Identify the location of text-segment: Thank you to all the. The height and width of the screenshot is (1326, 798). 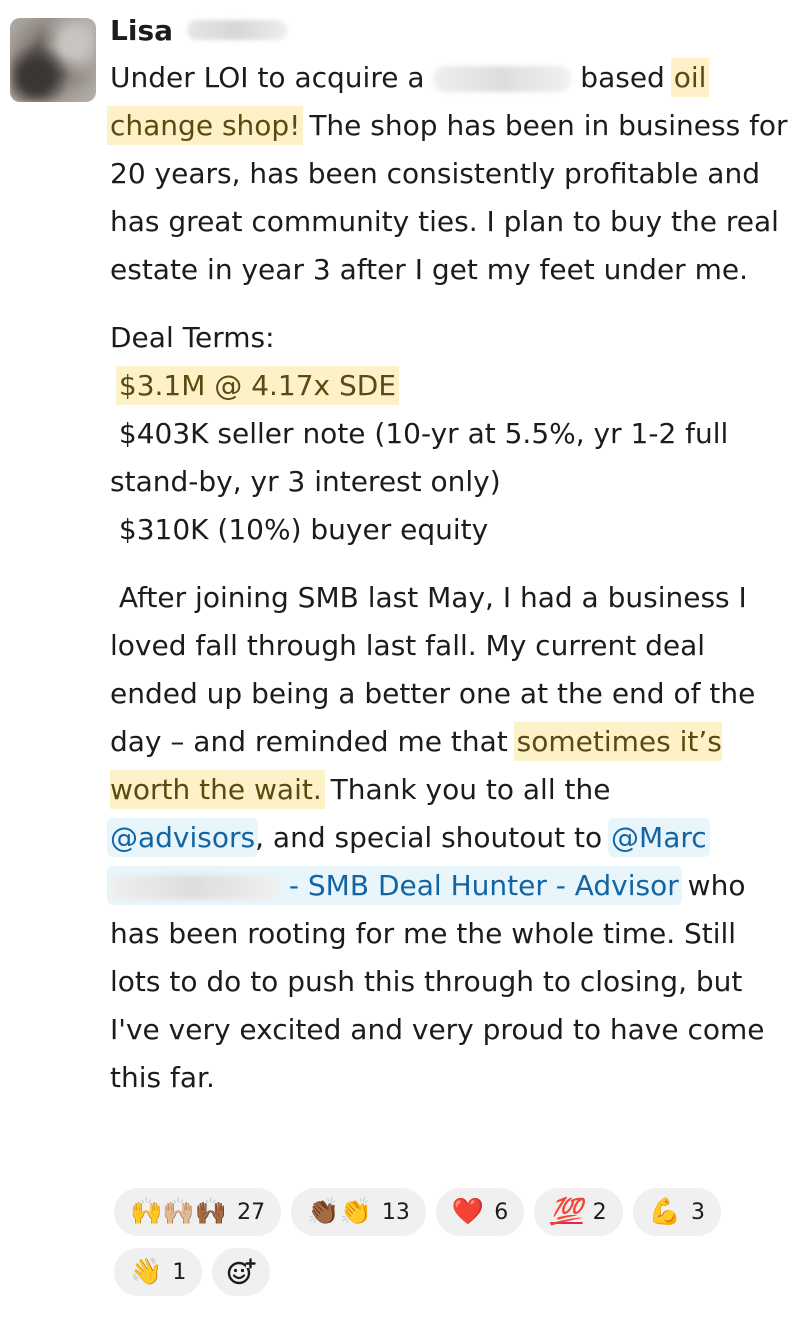
(466, 789).